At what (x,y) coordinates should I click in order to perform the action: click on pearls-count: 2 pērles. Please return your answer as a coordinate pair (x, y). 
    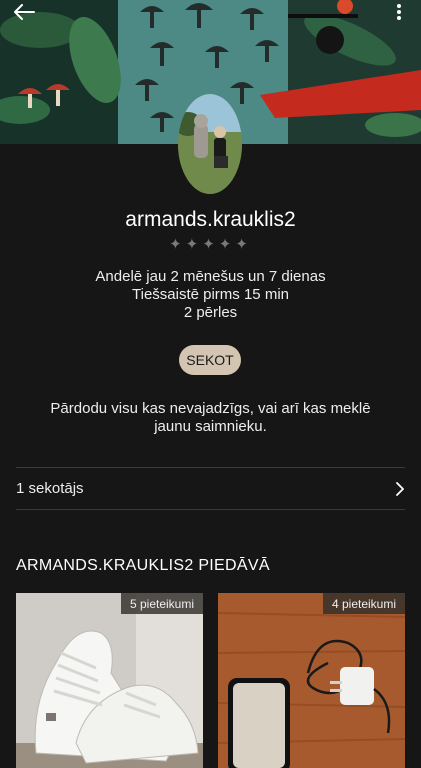
    Looking at the image, I should click on (210, 312).